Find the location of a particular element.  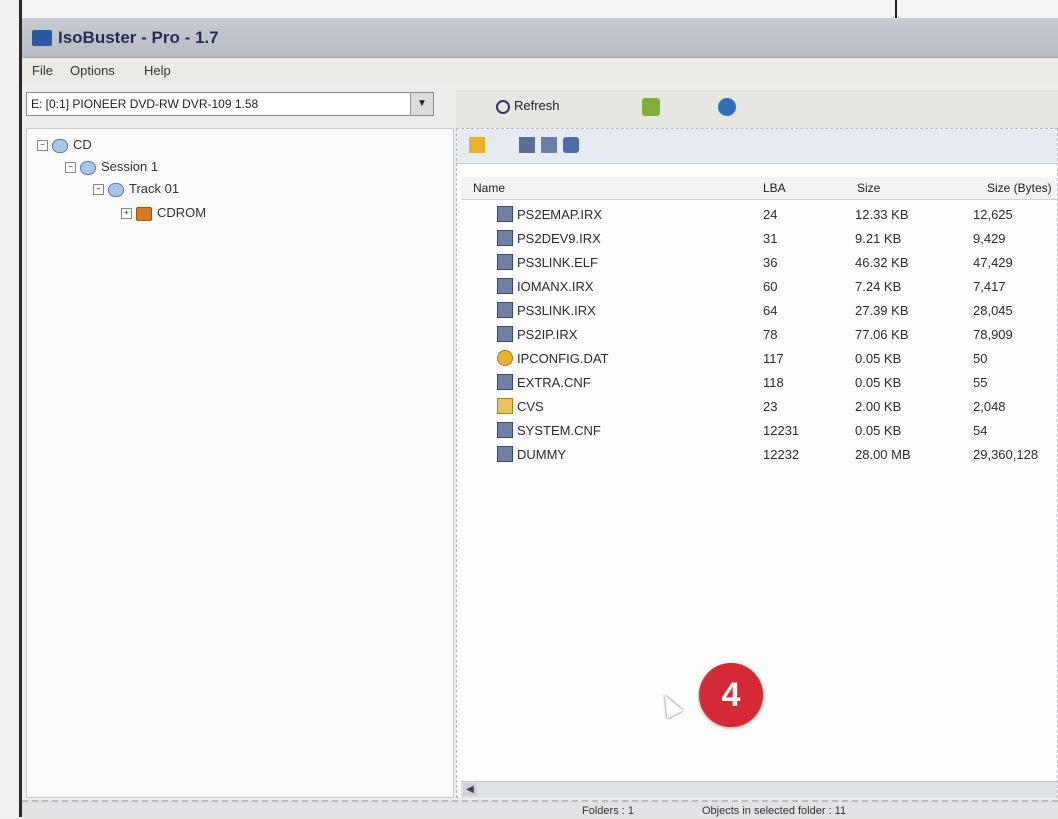

cell-bytes: 55 is located at coordinates (980, 382).